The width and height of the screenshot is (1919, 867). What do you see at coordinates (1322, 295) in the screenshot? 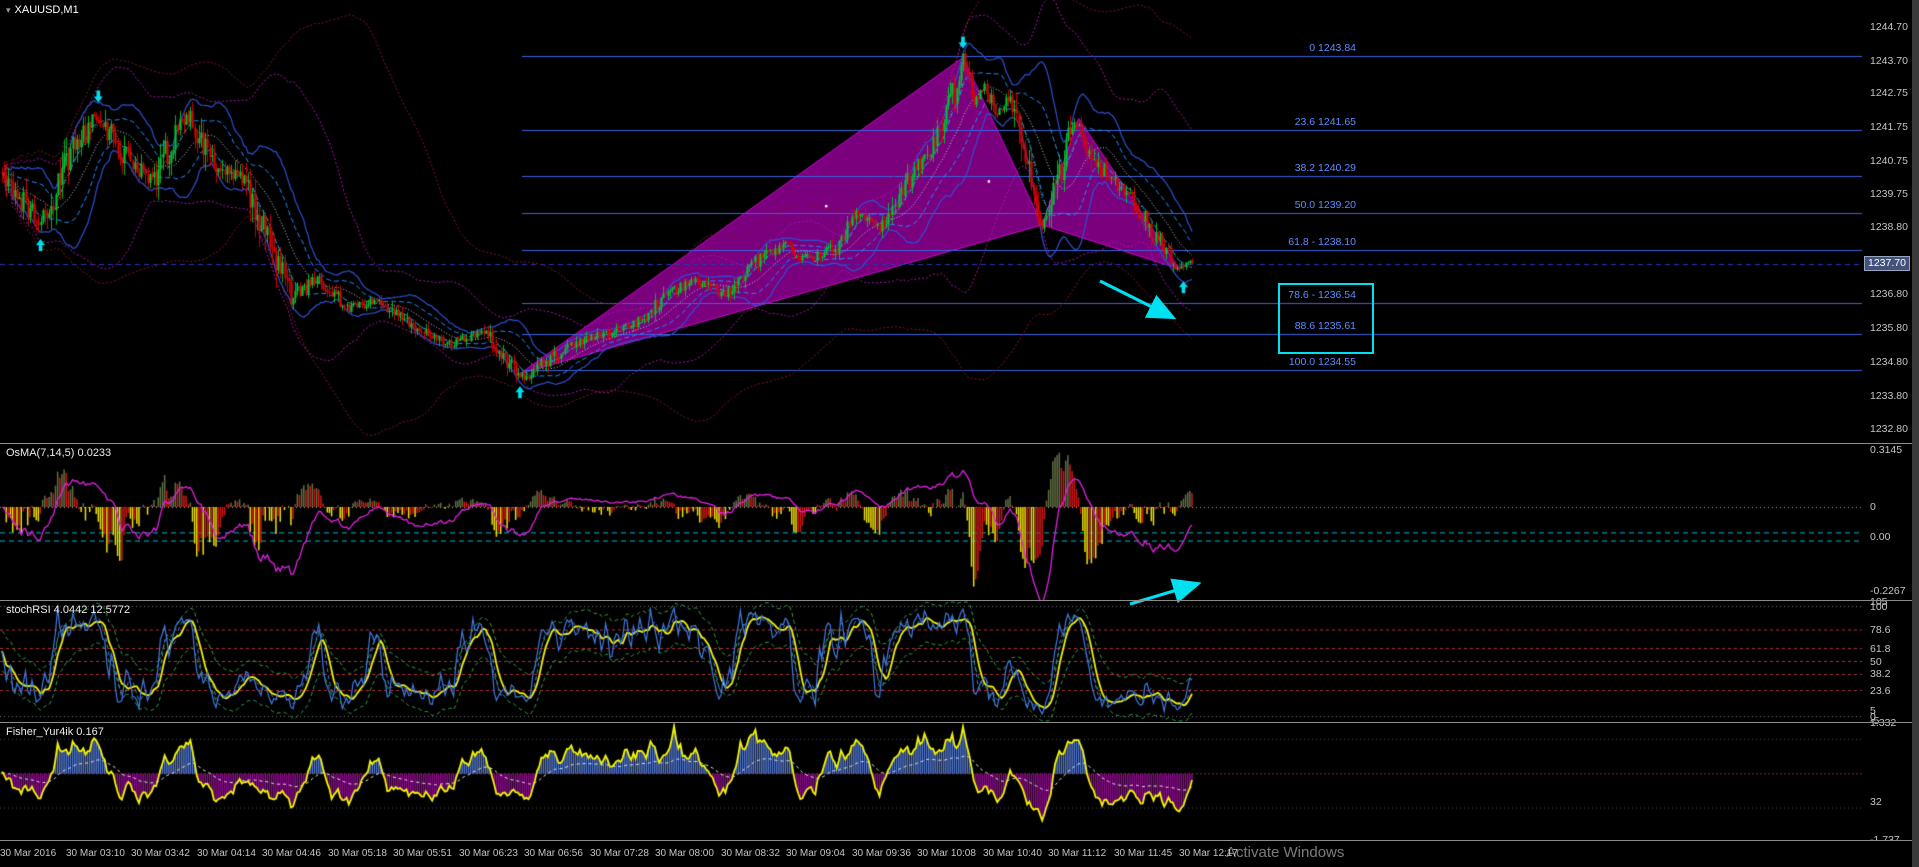
I see `fib-level-label: 78.6 - 1236.54` at bounding box center [1322, 295].